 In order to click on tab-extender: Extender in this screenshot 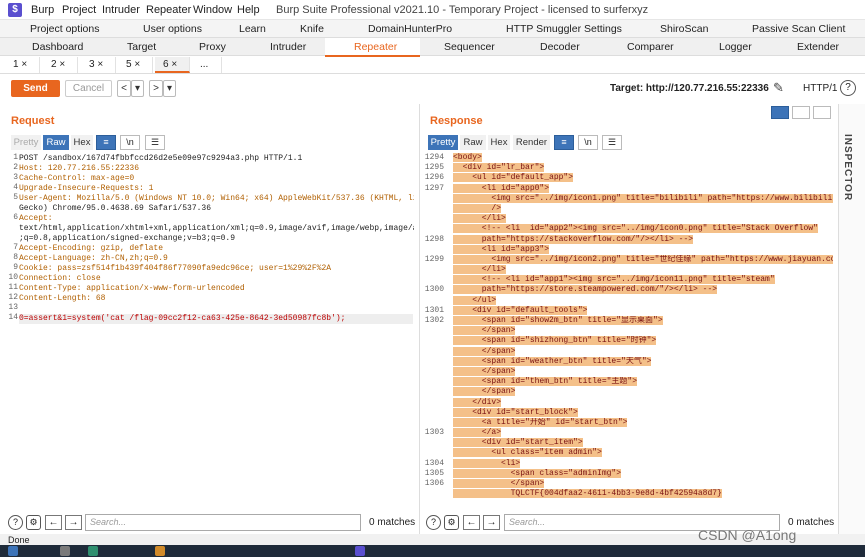, I will do `click(818, 47)`.